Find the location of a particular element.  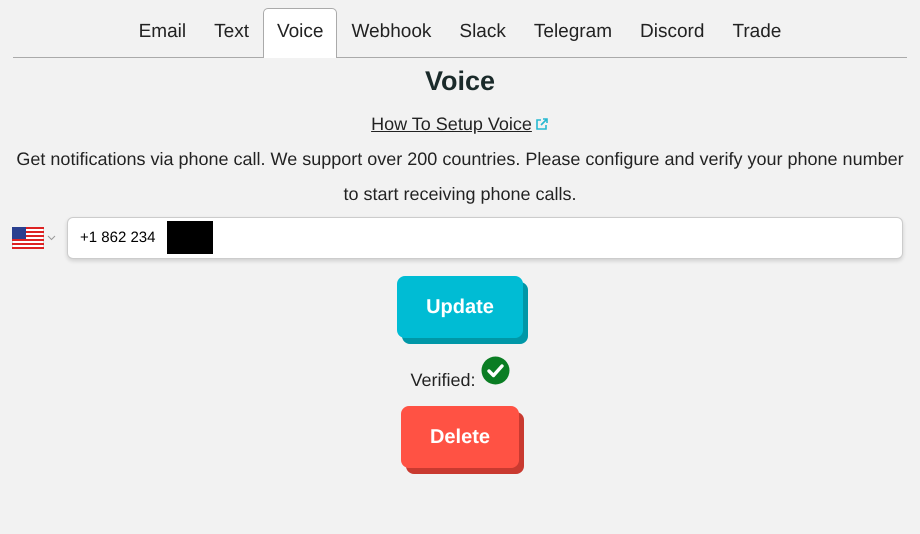

setup-link: How To Setup Voice is located at coordinates (451, 124).